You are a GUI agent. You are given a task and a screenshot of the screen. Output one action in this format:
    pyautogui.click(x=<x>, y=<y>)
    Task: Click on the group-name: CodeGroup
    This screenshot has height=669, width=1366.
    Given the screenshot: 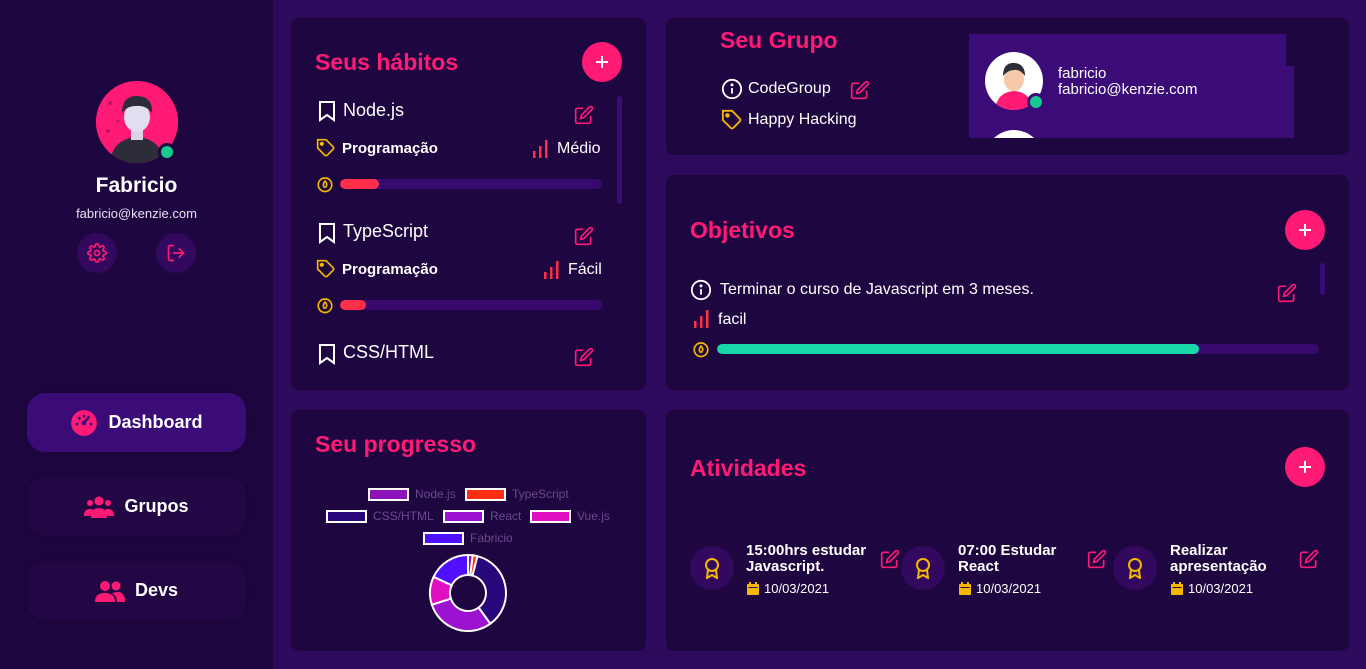 What is the action you would take?
    pyautogui.click(x=789, y=88)
    